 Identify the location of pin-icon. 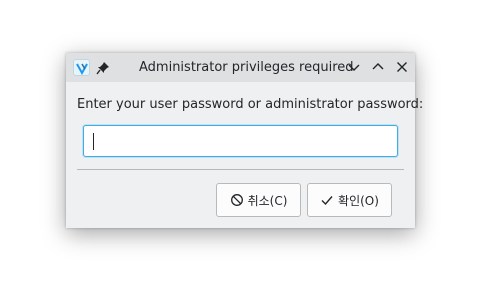
(103, 67).